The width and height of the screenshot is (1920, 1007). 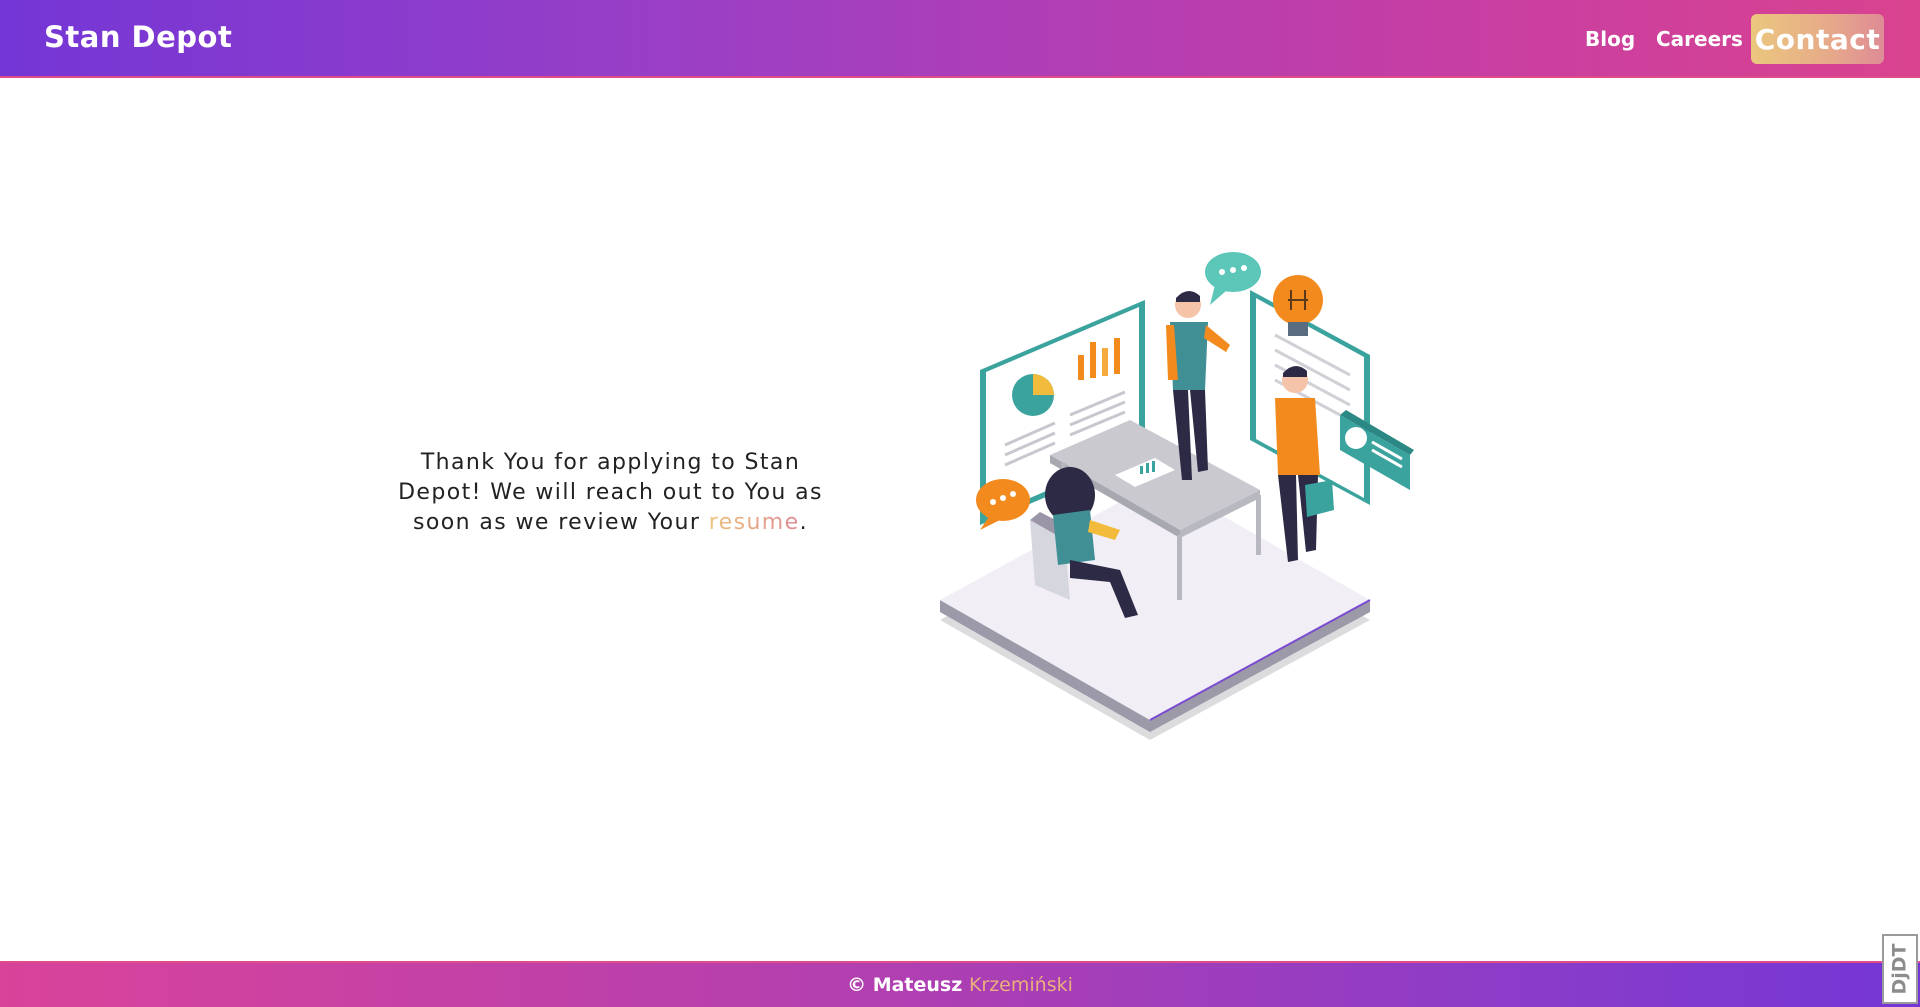 What do you see at coordinates (960, 39) in the screenshot?
I see `site-header: Stan Depot Blog Careers Contact` at bounding box center [960, 39].